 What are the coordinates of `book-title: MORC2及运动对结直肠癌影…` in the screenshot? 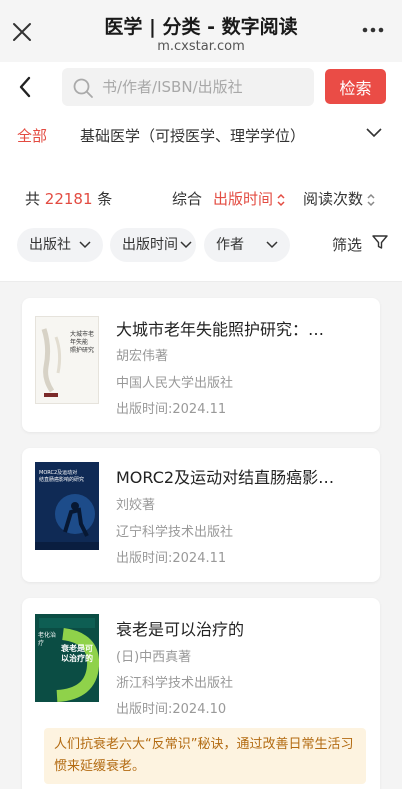 It's located at (242, 476).